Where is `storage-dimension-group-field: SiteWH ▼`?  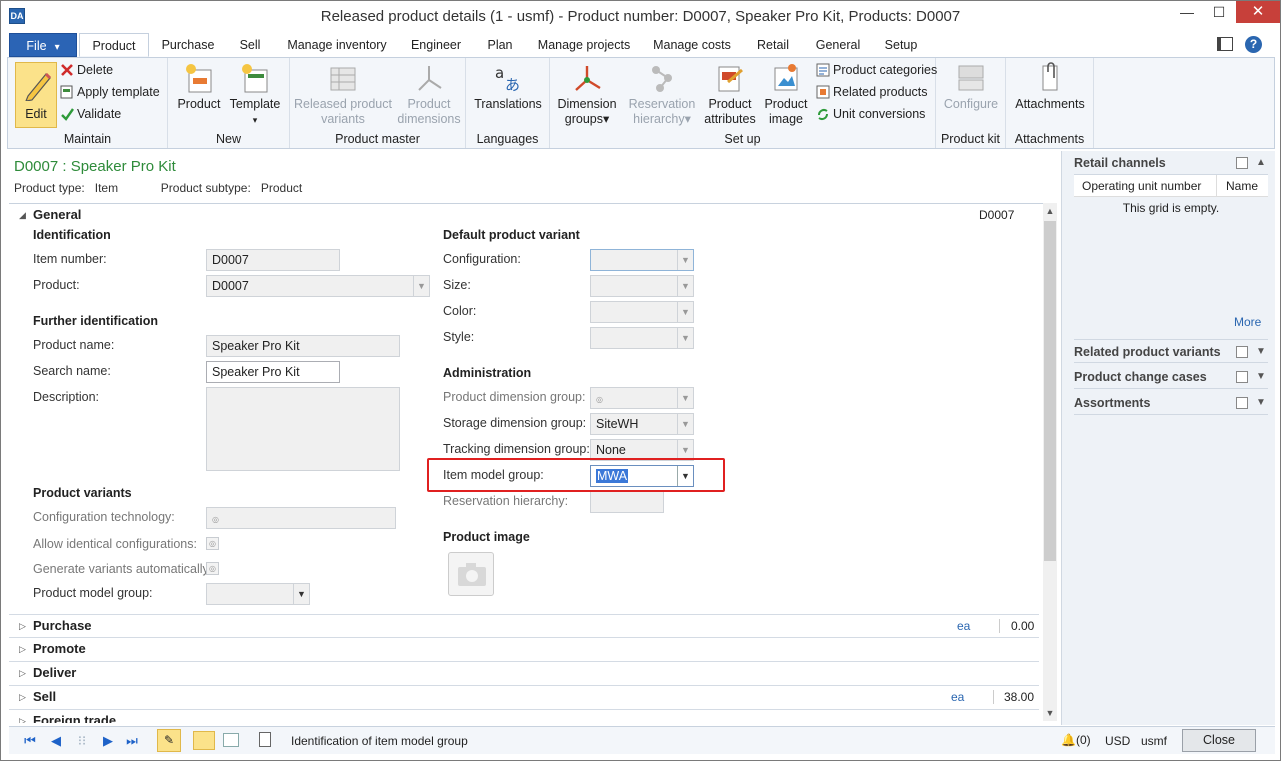
storage-dimension-group-field: SiteWH ▼ is located at coordinates (642, 424).